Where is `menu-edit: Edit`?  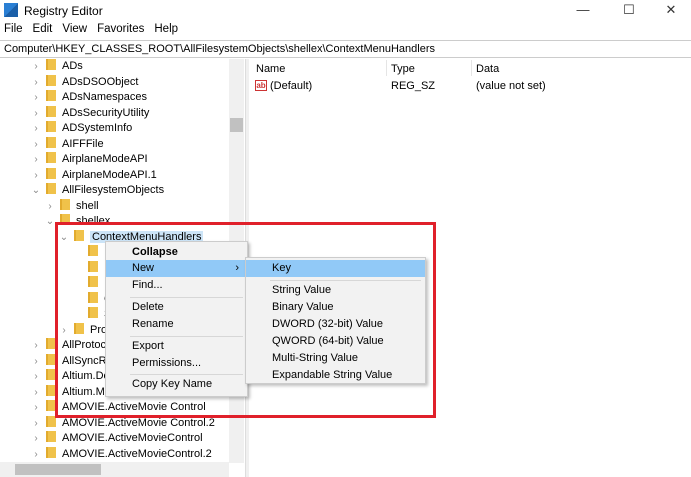 menu-edit: Edit is located at coordinates (43, 29).